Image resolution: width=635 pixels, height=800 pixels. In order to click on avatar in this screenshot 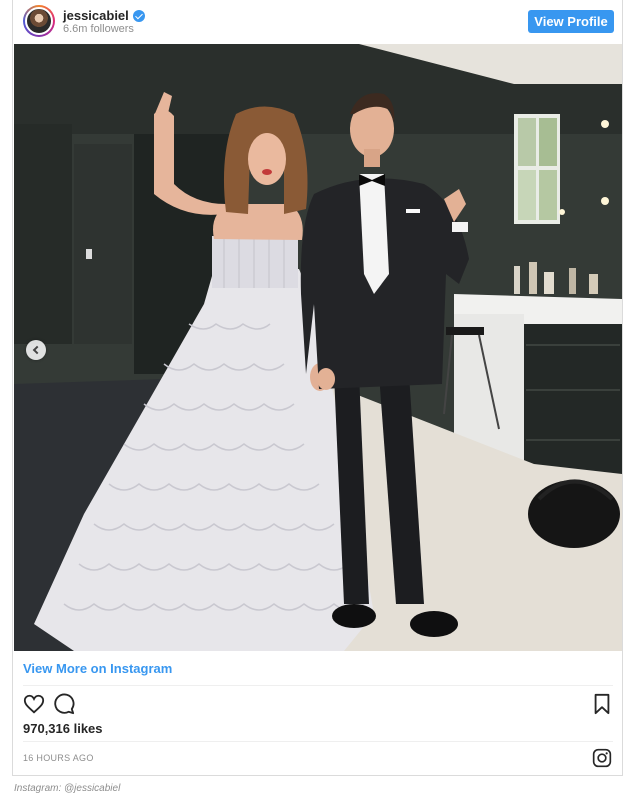, I will do `click(39, 21)`.